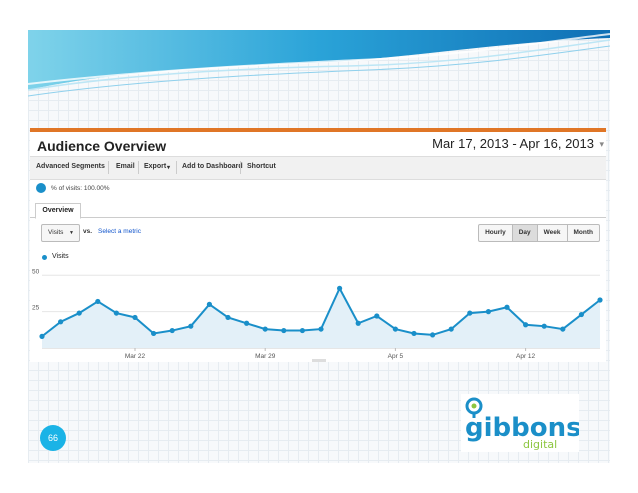 This screenshot has width=638, height=493. What do you see at coordinates (125, 166) in the screenshot?
I see `email-button: Email` at bounding box center [125, 166].